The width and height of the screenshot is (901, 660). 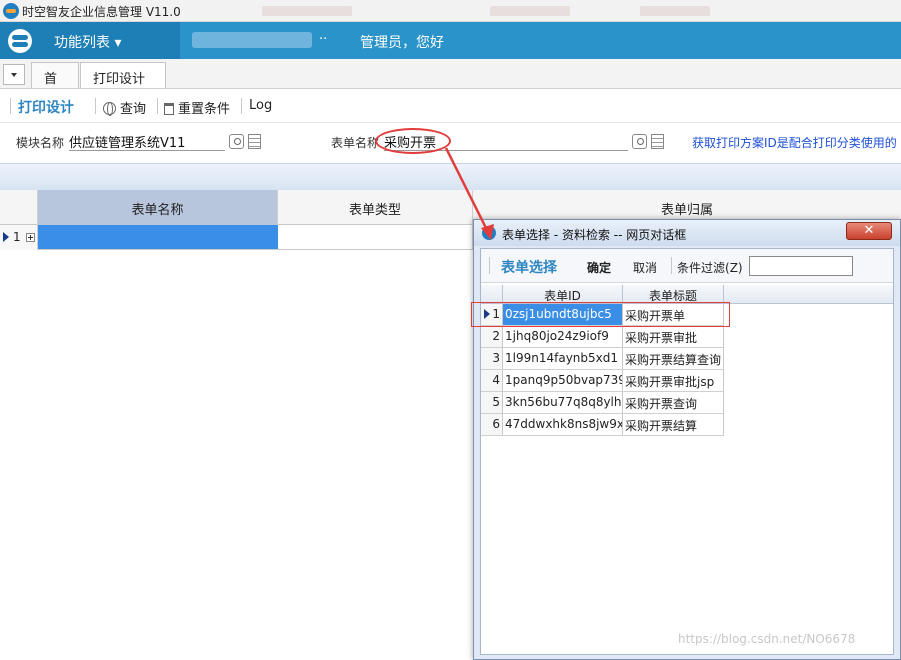 I want to click on form-id-cell: 1jhq80jo24z9iof9, so click(x=563, y=336).